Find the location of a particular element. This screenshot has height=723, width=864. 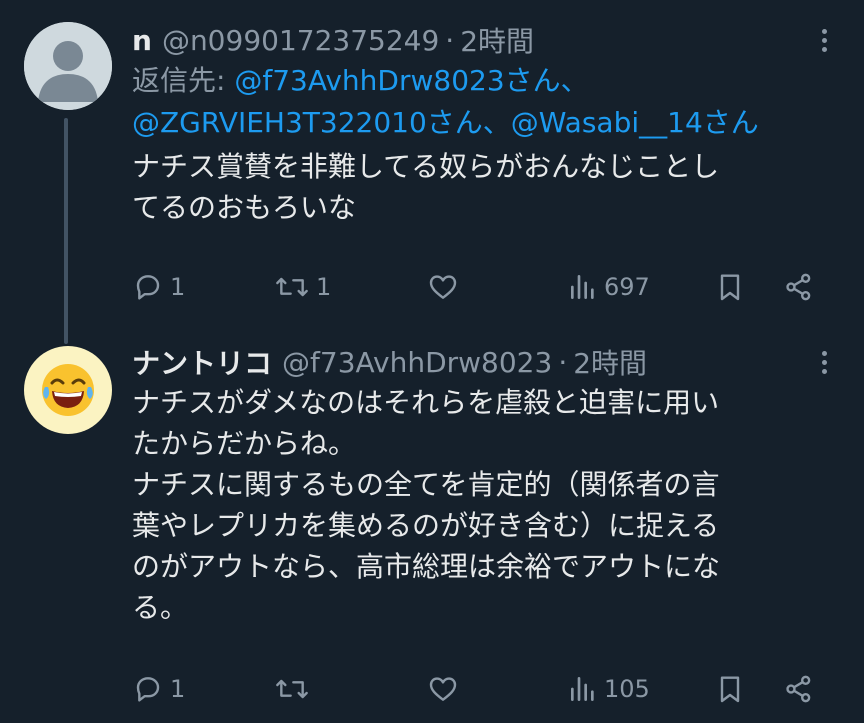

tweet-actions: 1 1 697 is located at coordinates (482, 287).